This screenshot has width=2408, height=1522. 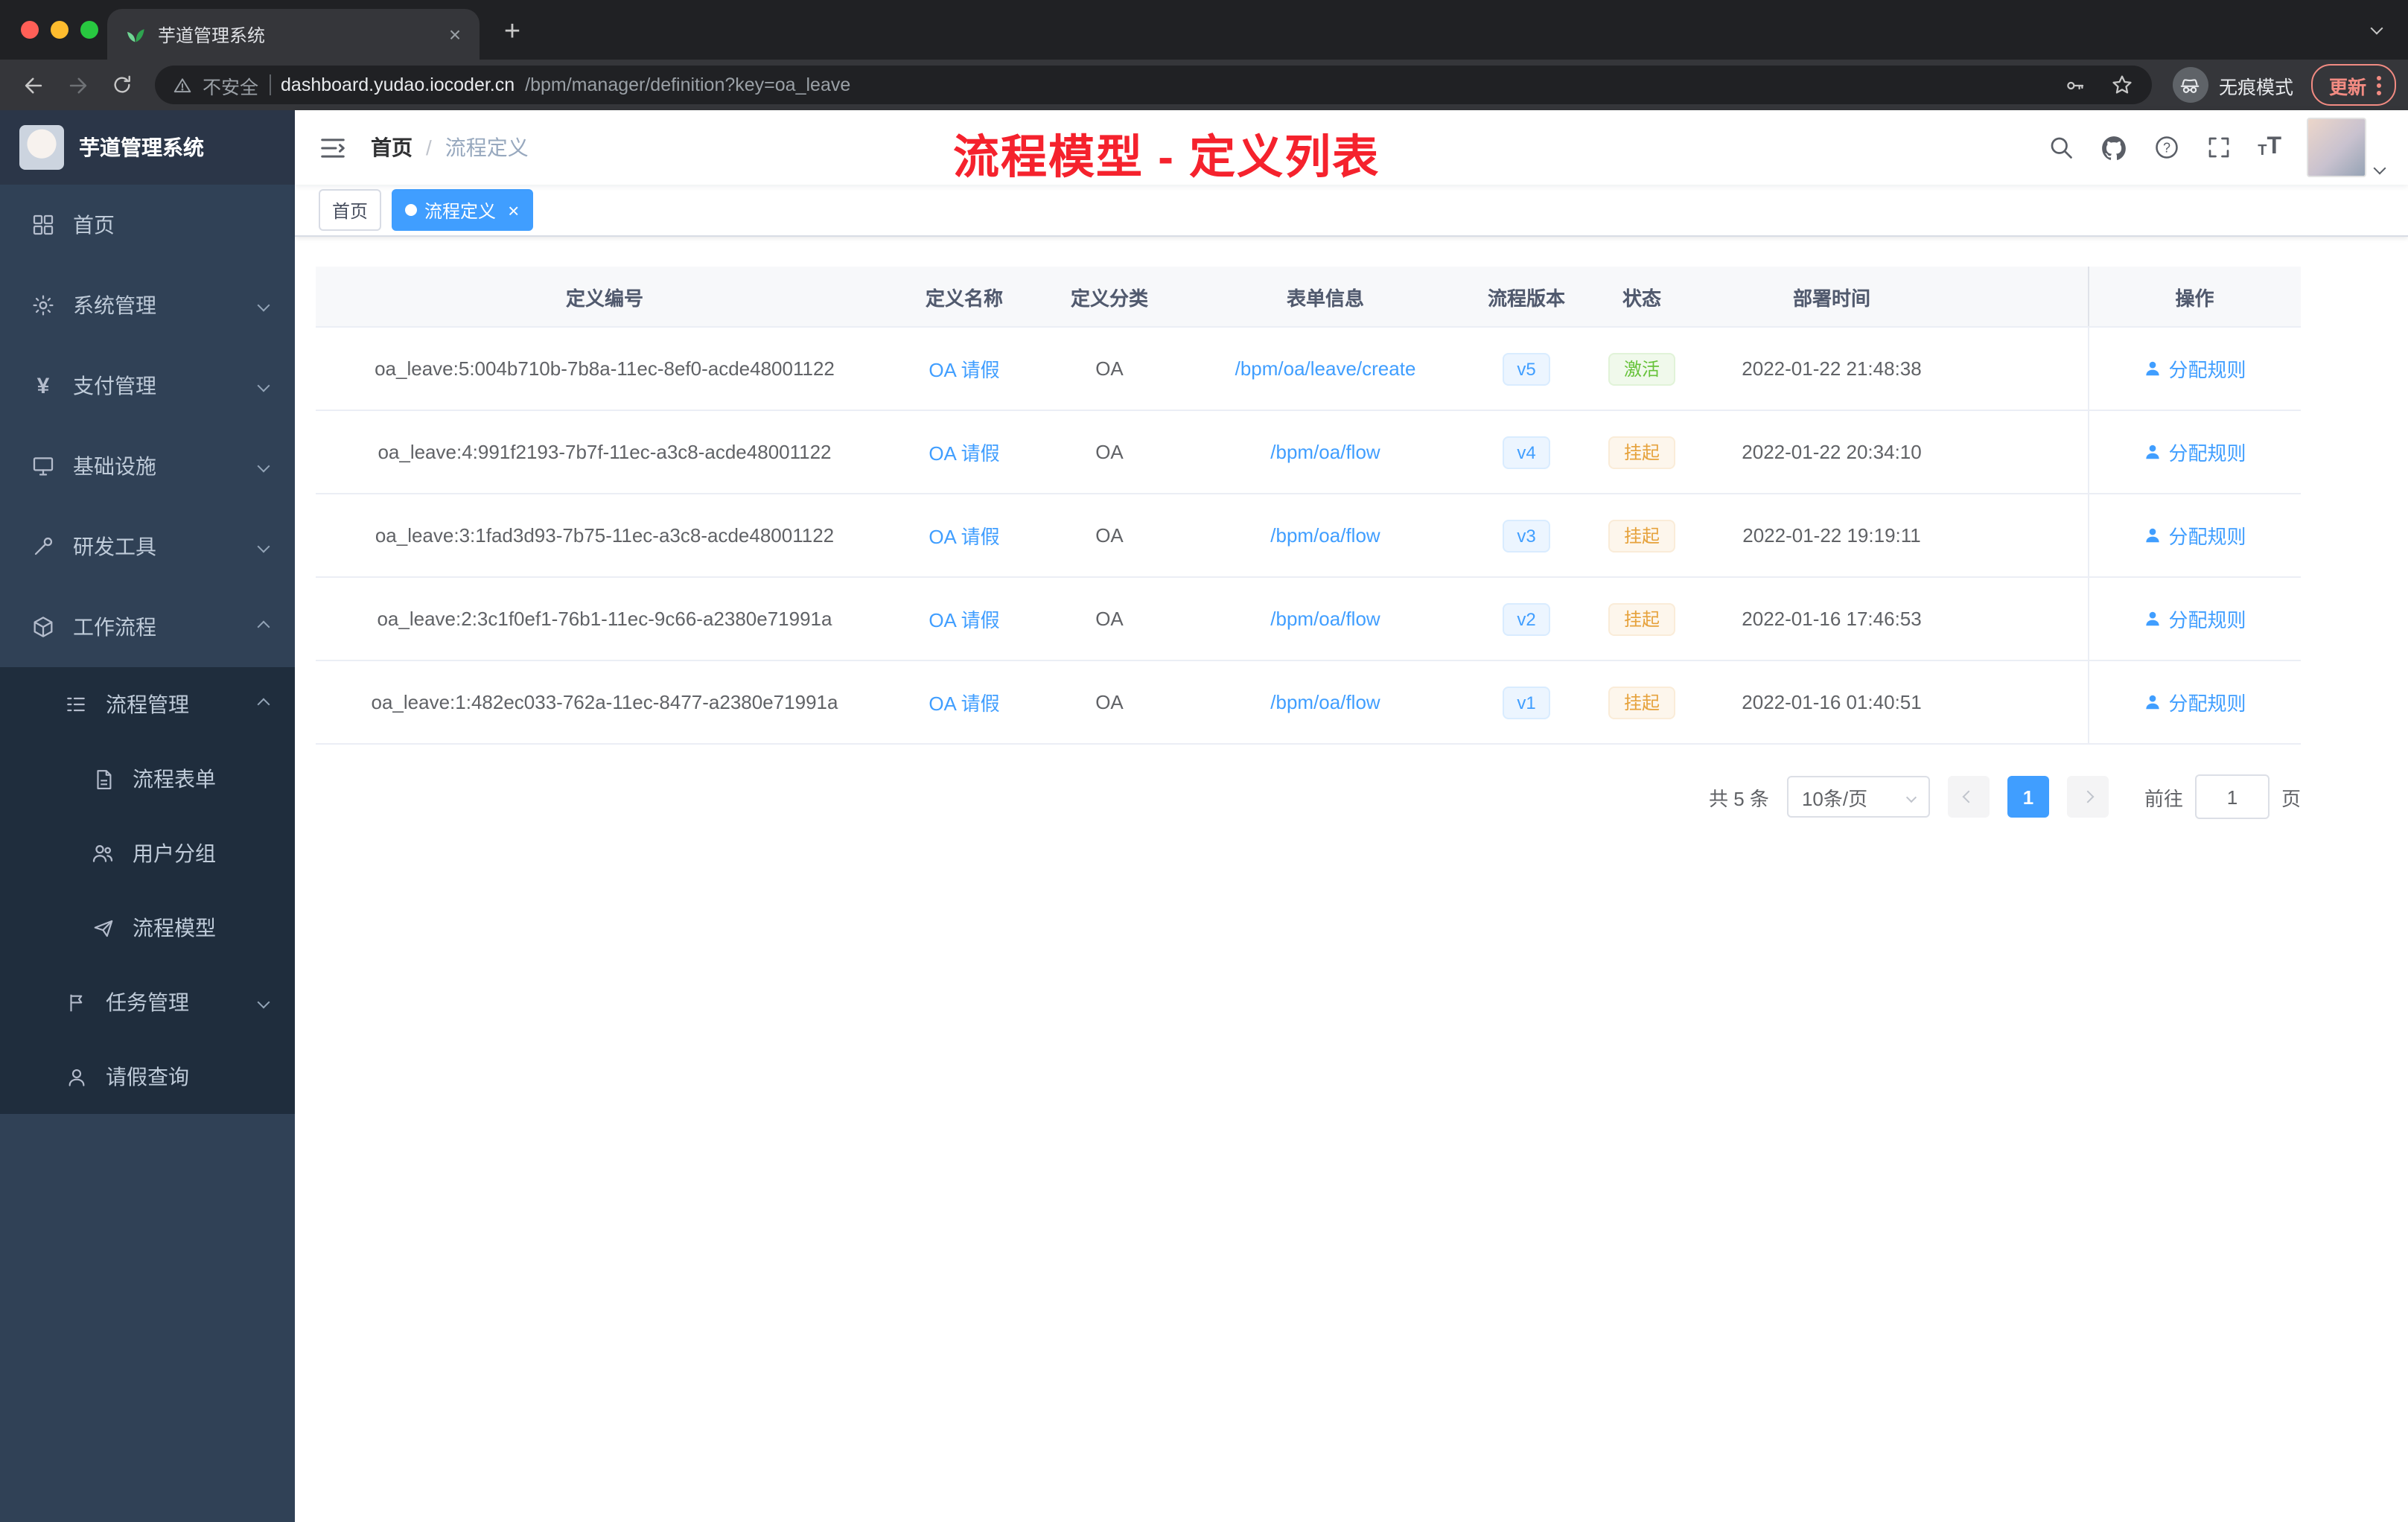 What do you see at coordinates (77, 85) in the screenshot?
I see `forward-button` at bounding box center [77, 85].